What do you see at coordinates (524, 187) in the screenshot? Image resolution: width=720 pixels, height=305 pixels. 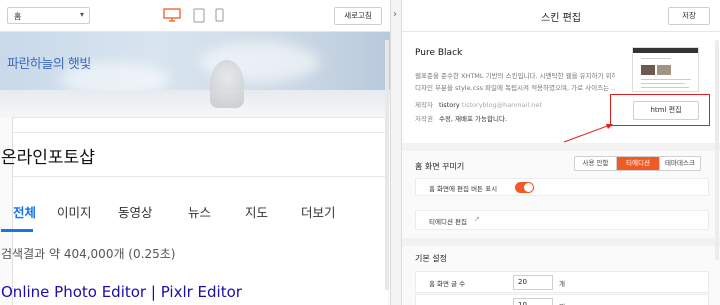 I see `edit-button-toggle` at bounding box center [524, 187].